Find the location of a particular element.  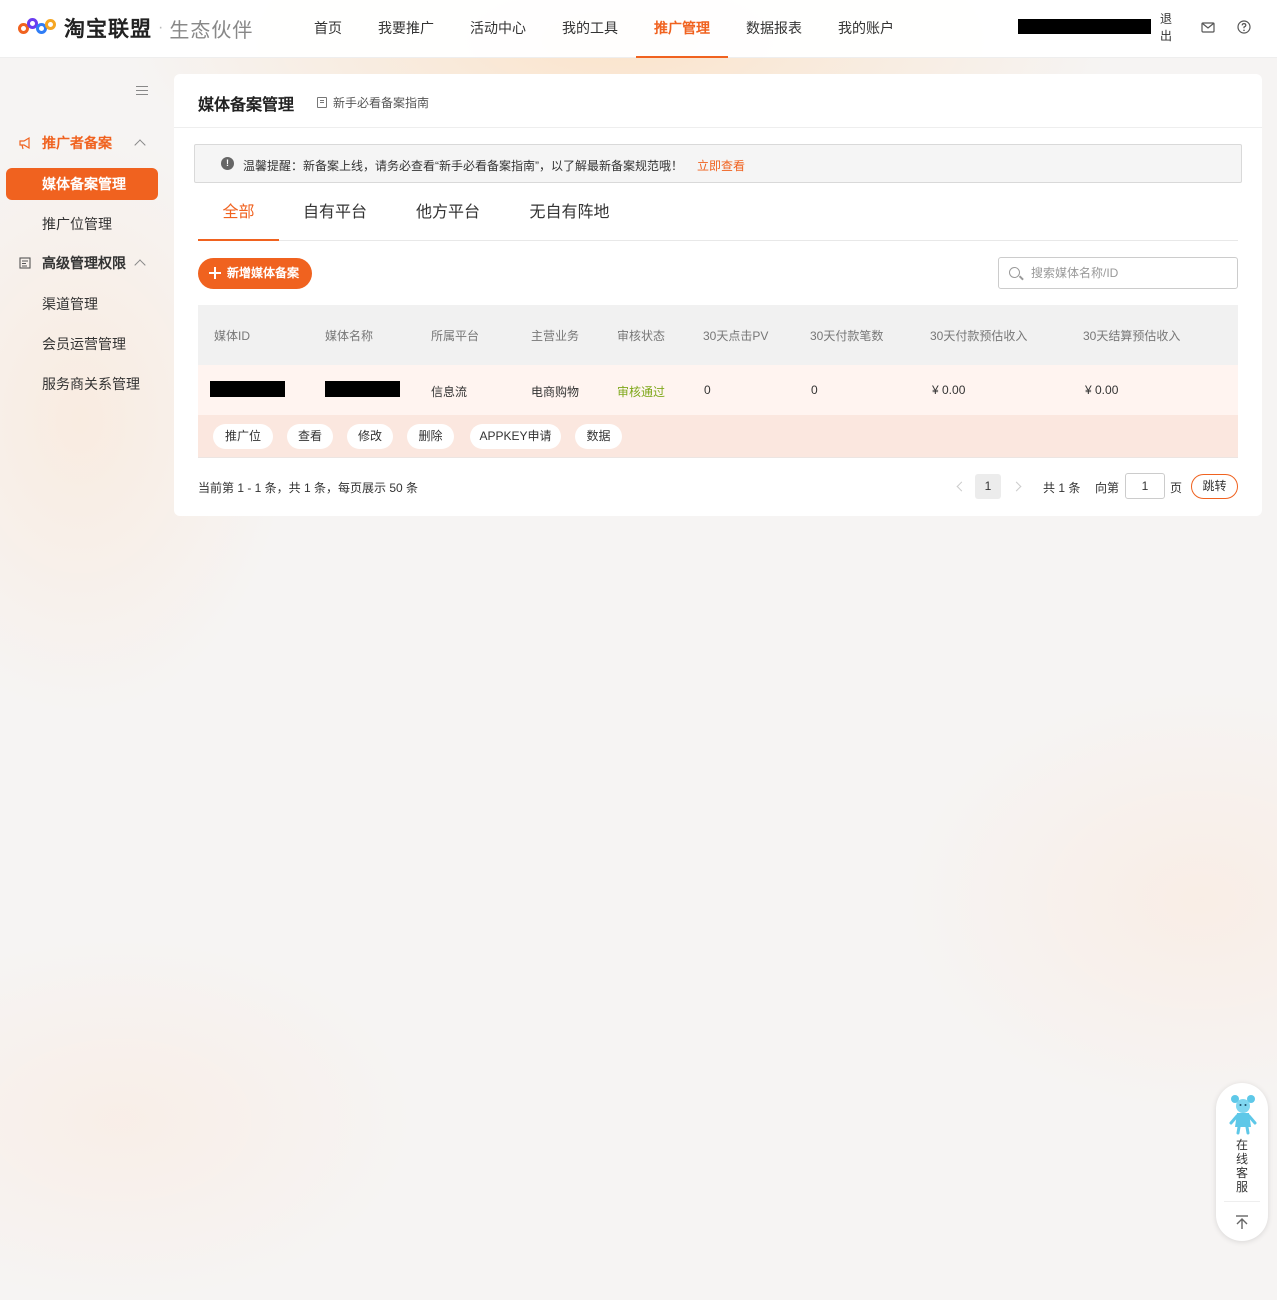

sidebar-group-promoter-registration: 推广者备案 is located at coordinates (82, 143).